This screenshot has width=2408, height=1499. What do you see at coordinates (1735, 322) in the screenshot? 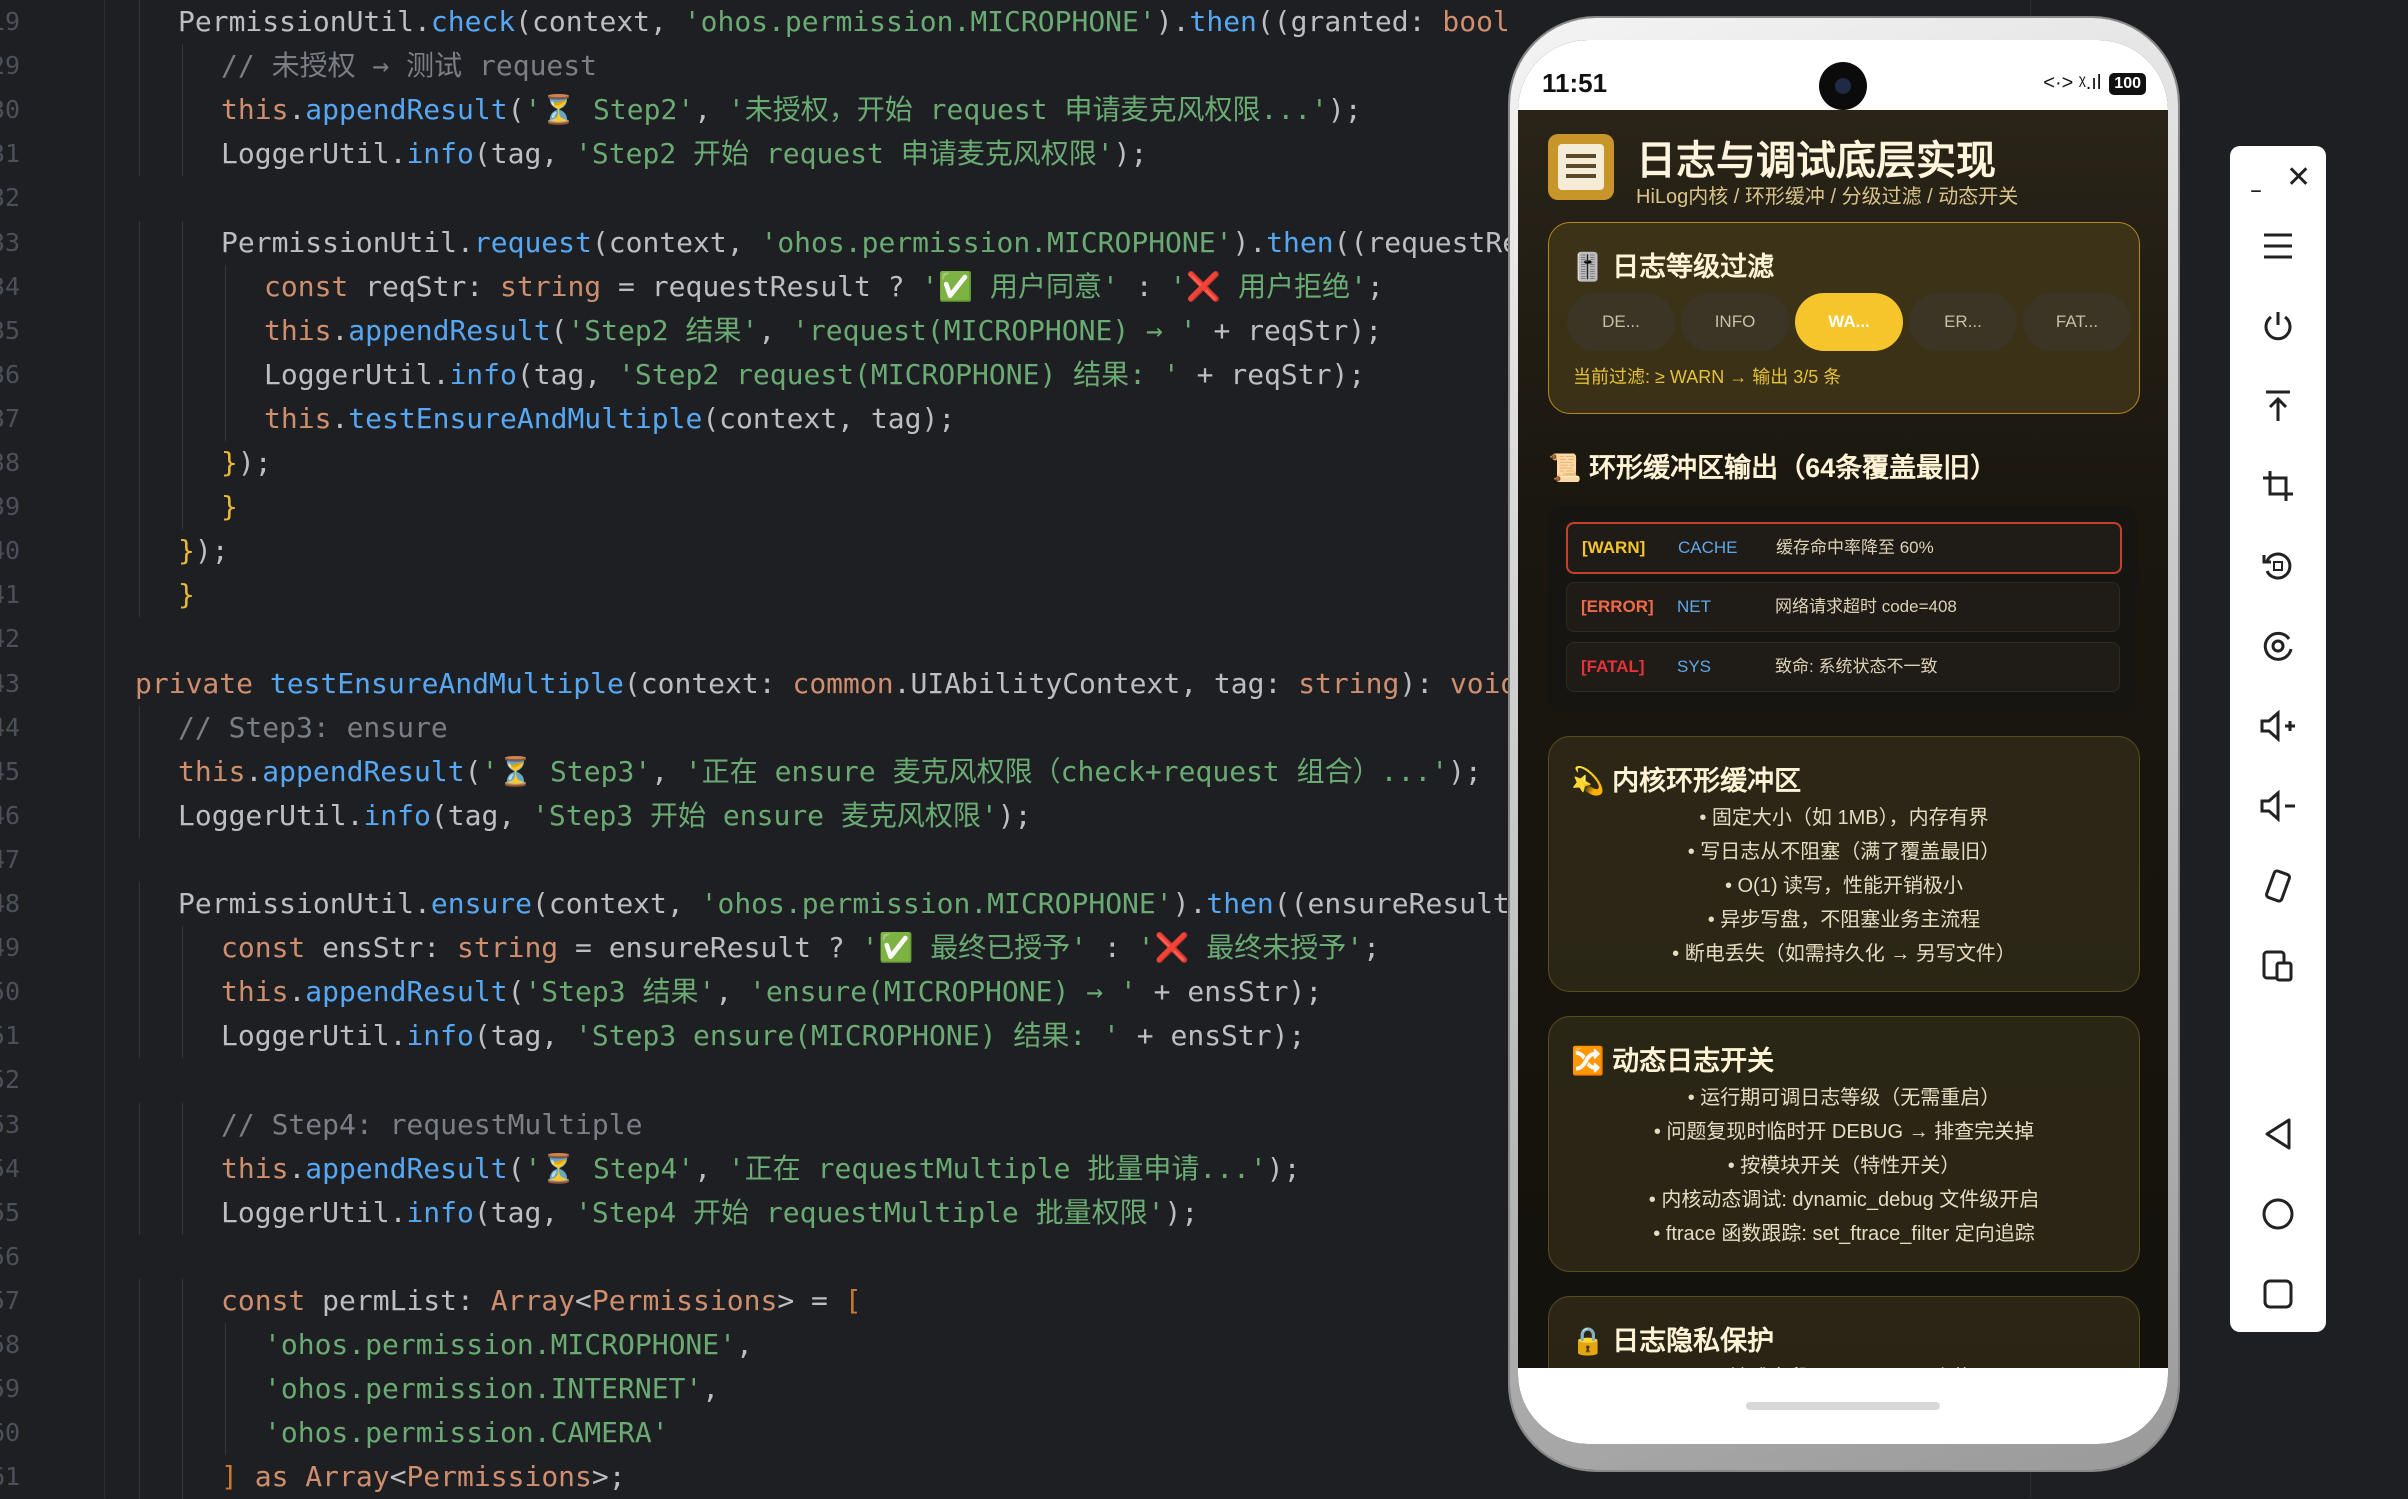
I see `chip-info: INFO` at bounding box center [1735, 322].